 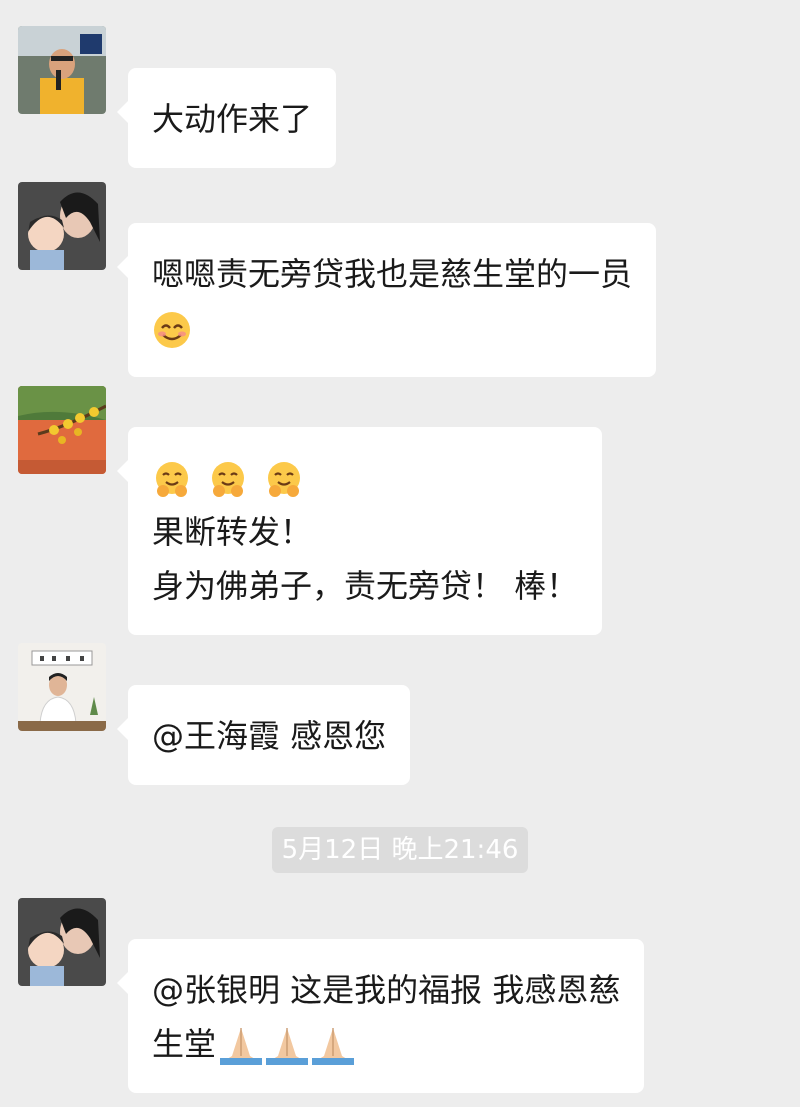 What do you see at coordinates (184, 1044) in the screenshot?
I see `message-text: 生堂` at bounding box center [184, 1044].